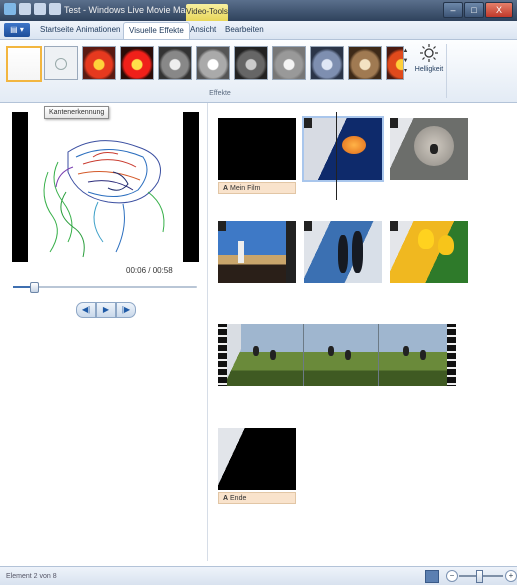 The image size is (517, 585). I want to click on ribbon-group-separator, so click(446, 71).